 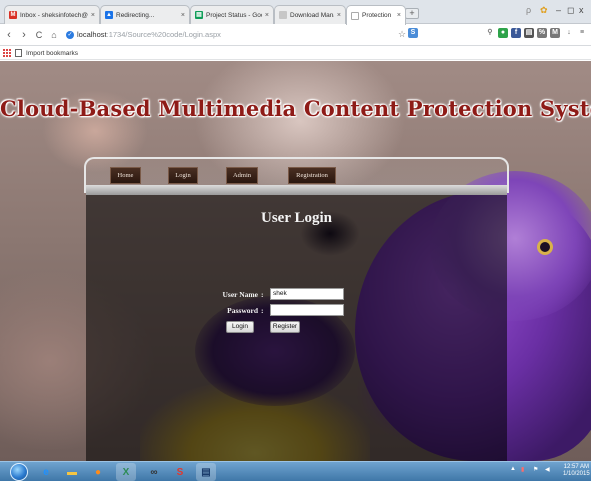 I want to click on extension-icon: ✿, so click(x=544, y=10).